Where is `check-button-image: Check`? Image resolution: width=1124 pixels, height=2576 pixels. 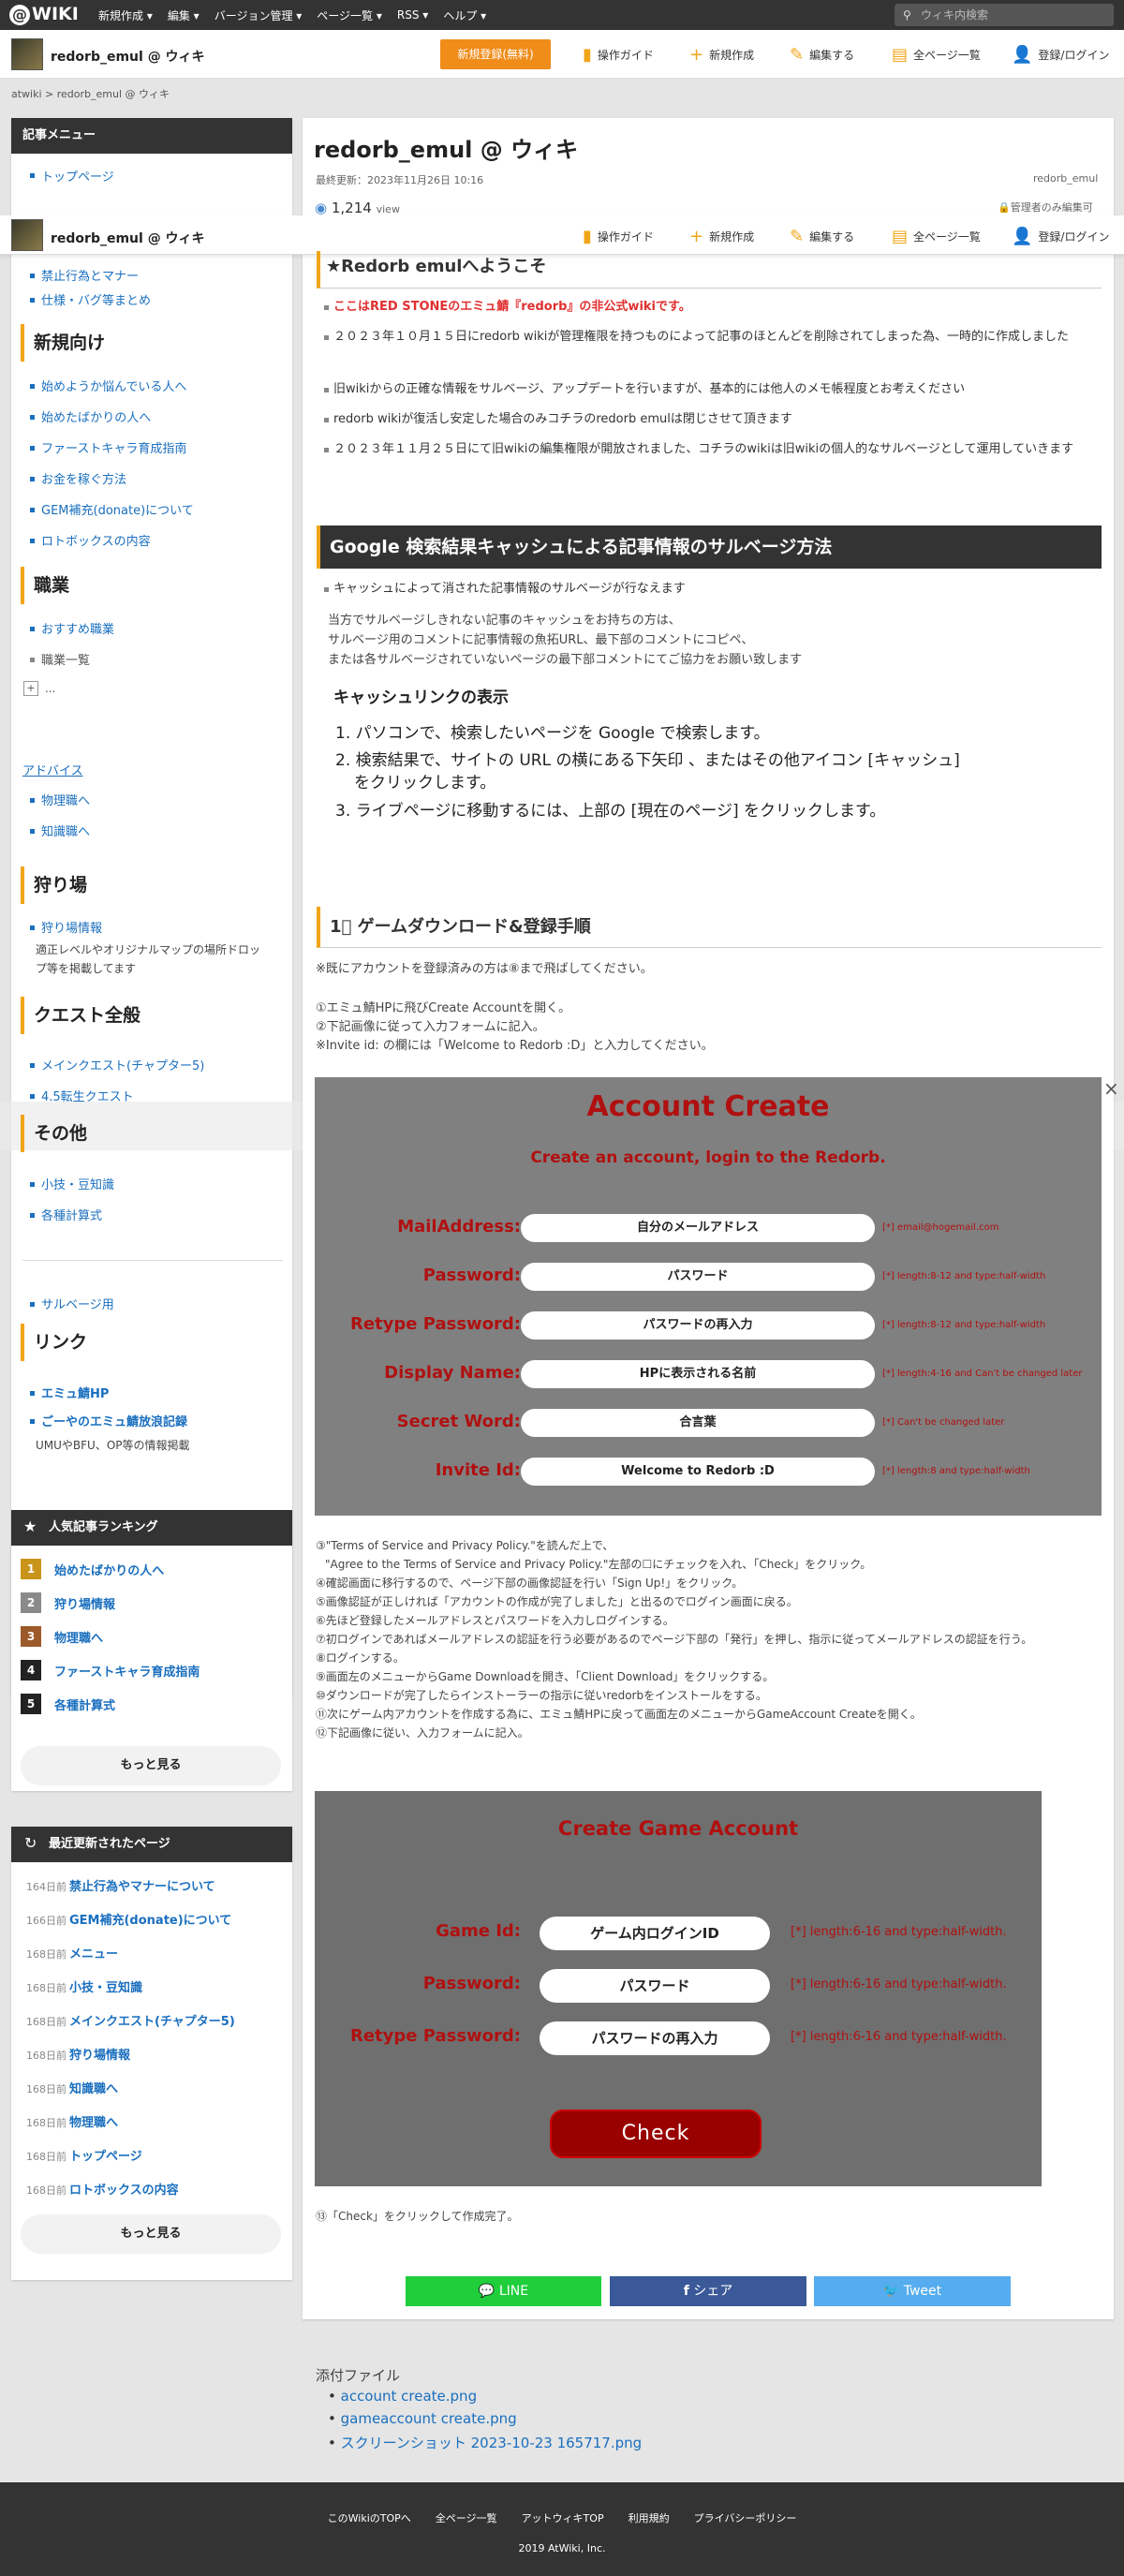 check-button-image: Check is located at coordinates (656, 2134).